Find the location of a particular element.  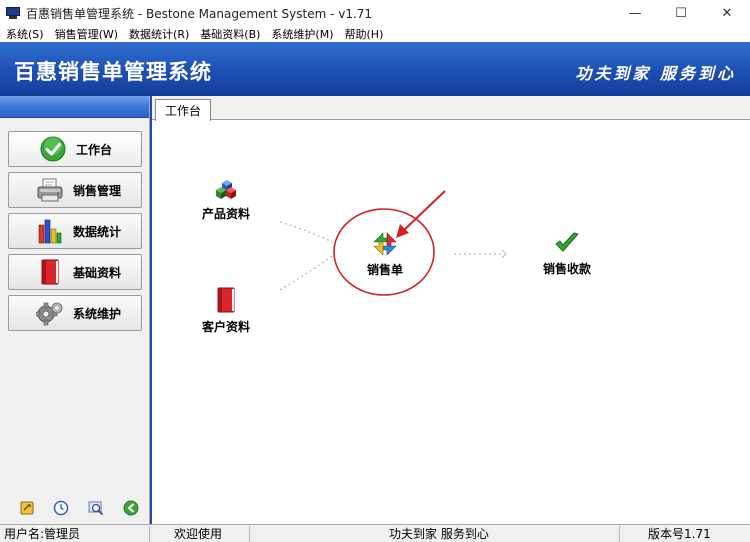

nav-statistics-button: 数据统计 is located at coordinates (75, 231).